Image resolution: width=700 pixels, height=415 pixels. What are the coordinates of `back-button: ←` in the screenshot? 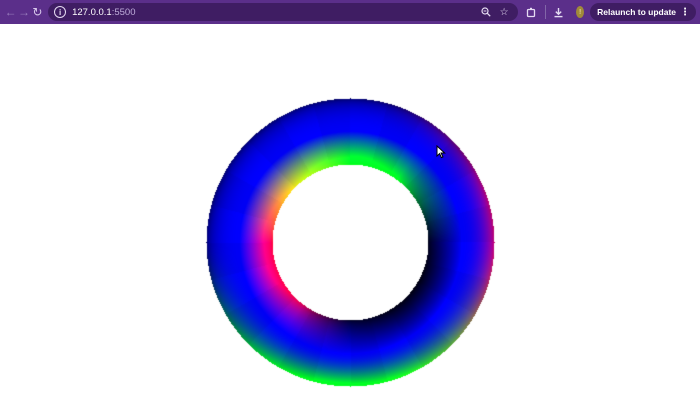 It's located at (10, 12).